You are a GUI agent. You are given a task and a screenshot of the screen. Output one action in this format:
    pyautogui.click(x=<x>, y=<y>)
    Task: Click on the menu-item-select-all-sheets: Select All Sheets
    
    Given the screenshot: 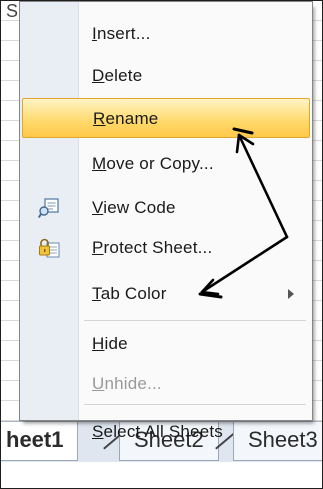 What is the action you would take?
    pyautogui.click(x=166, y=432)
    